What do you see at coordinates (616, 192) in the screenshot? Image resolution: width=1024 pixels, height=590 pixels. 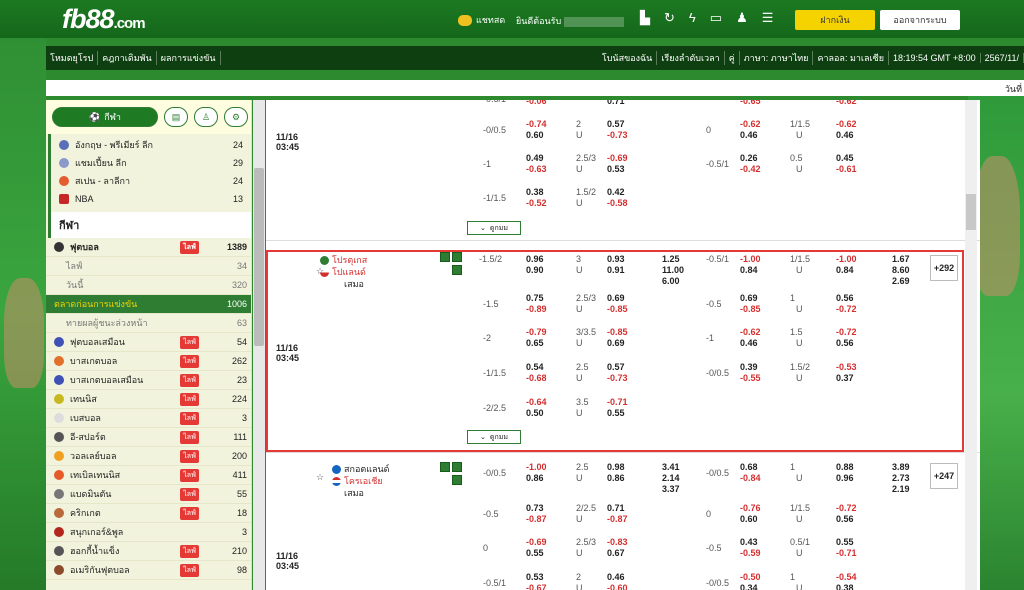 I see `odds-over: 0.42` at bounding box center [616, 192].